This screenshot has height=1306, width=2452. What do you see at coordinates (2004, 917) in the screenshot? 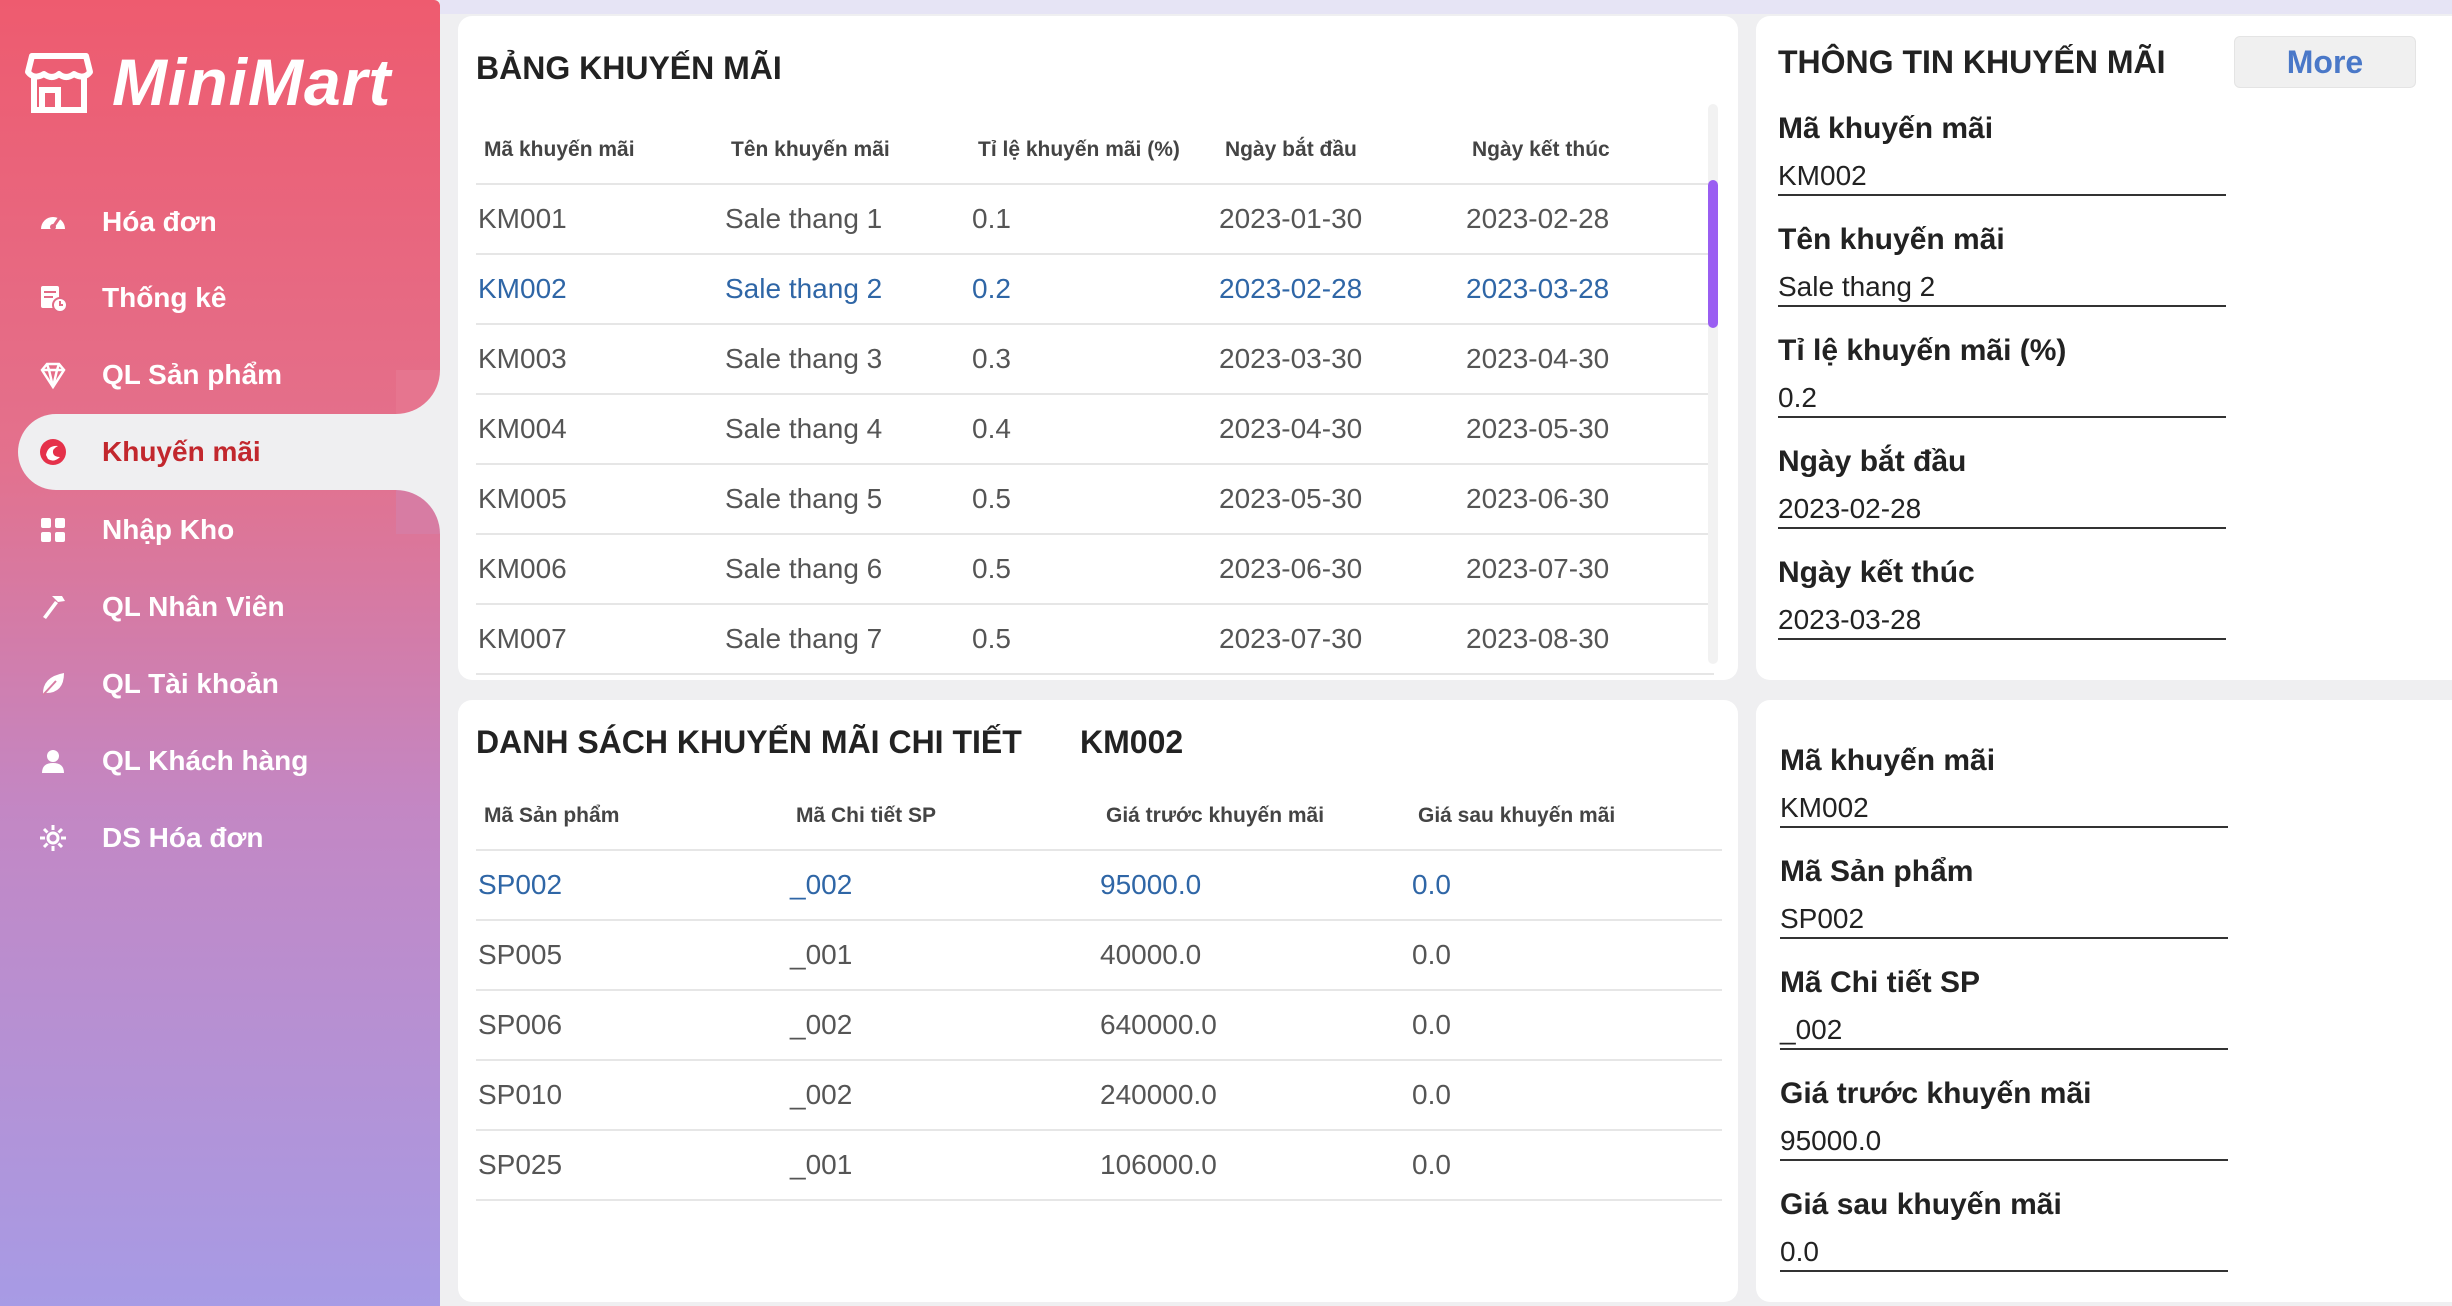
I see `field-value-input: SP002` at bounding box center [2004, 917].